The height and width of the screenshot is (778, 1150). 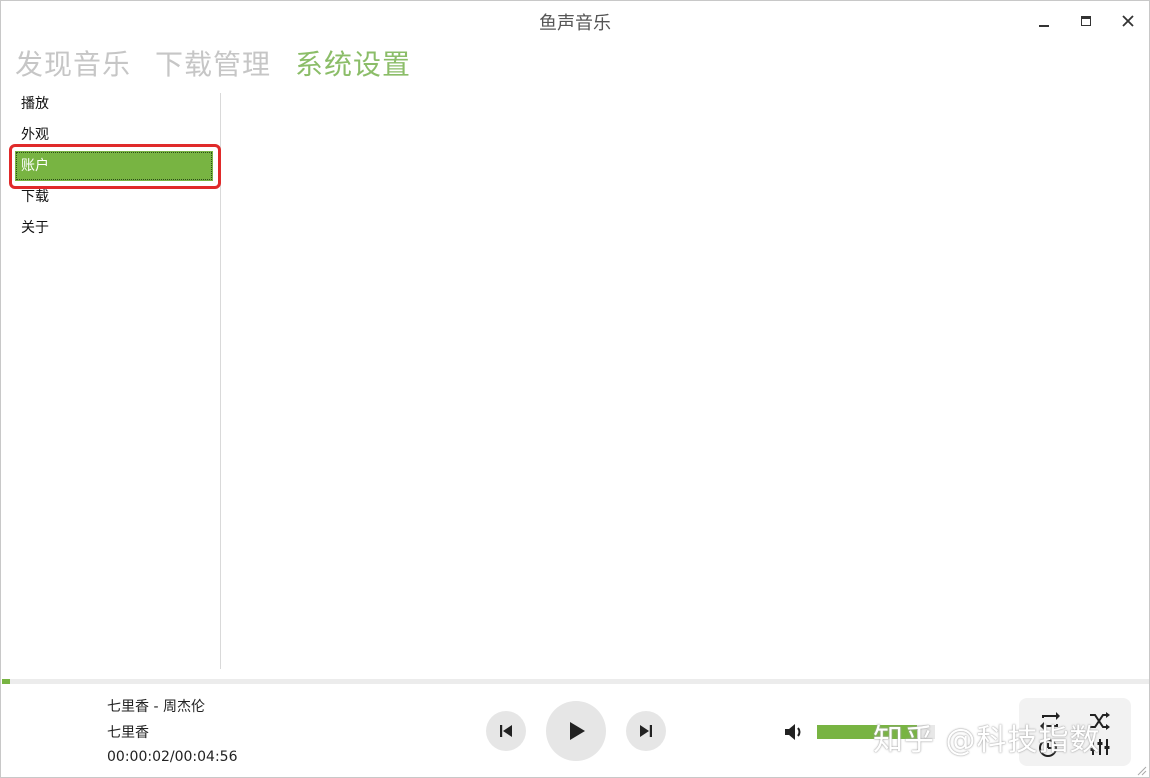 I want to click on volume-icon, so click(x=794, y=732).